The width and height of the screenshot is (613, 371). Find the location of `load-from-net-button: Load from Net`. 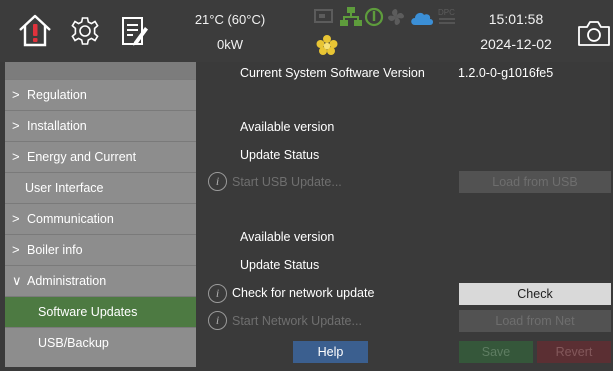

load-from-net-button: Load from Net is located at coordinates (535, 321).